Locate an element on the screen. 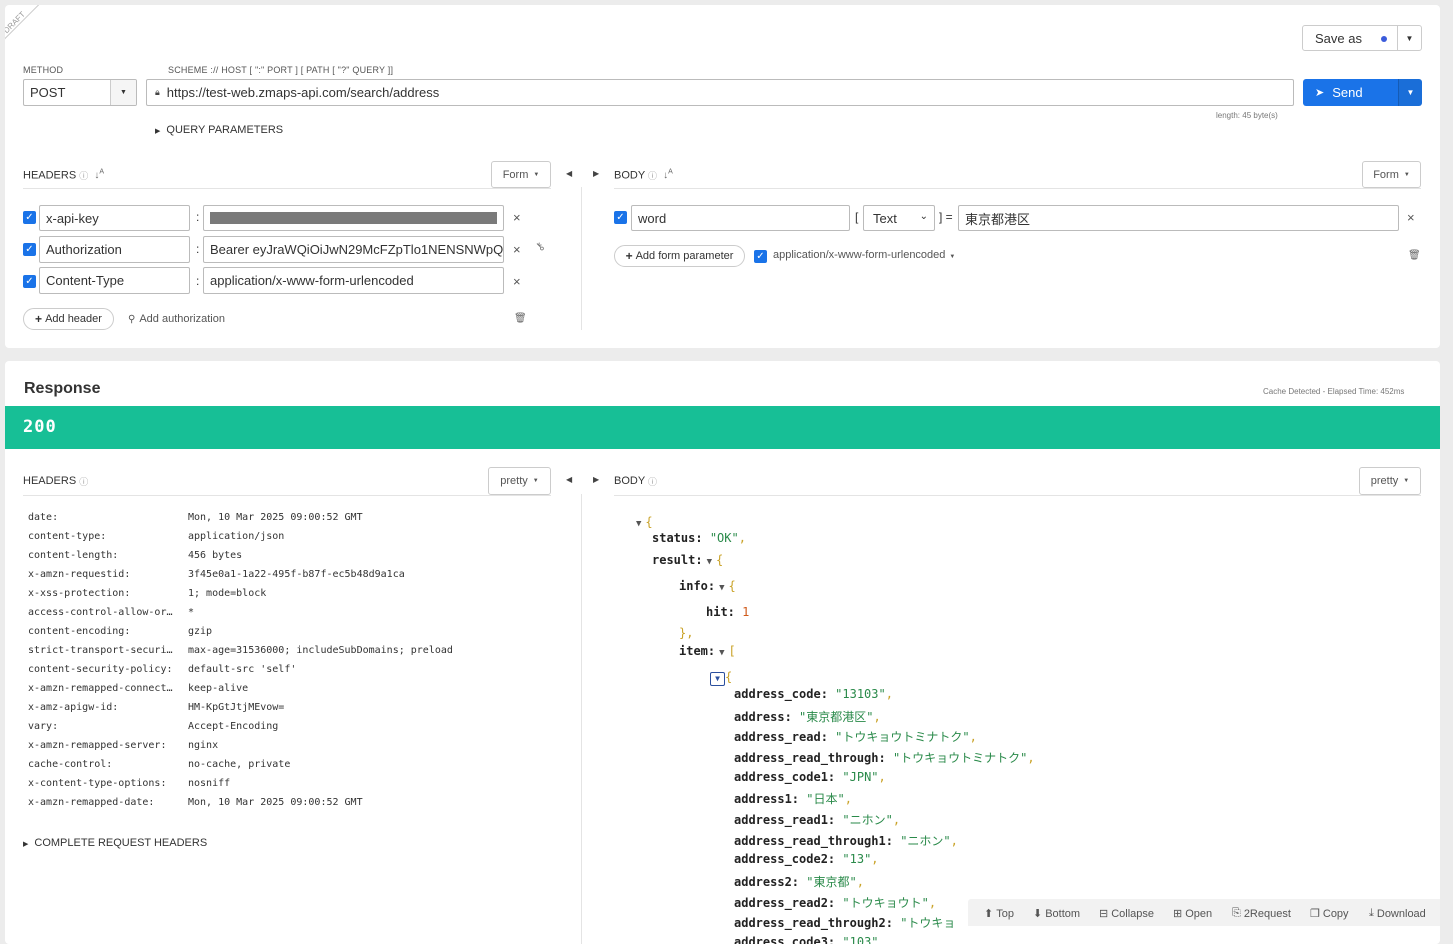 This screenshot has height=944, width=1453. send-dropdown-button: ▼ is located at coordinates (1410, 92).